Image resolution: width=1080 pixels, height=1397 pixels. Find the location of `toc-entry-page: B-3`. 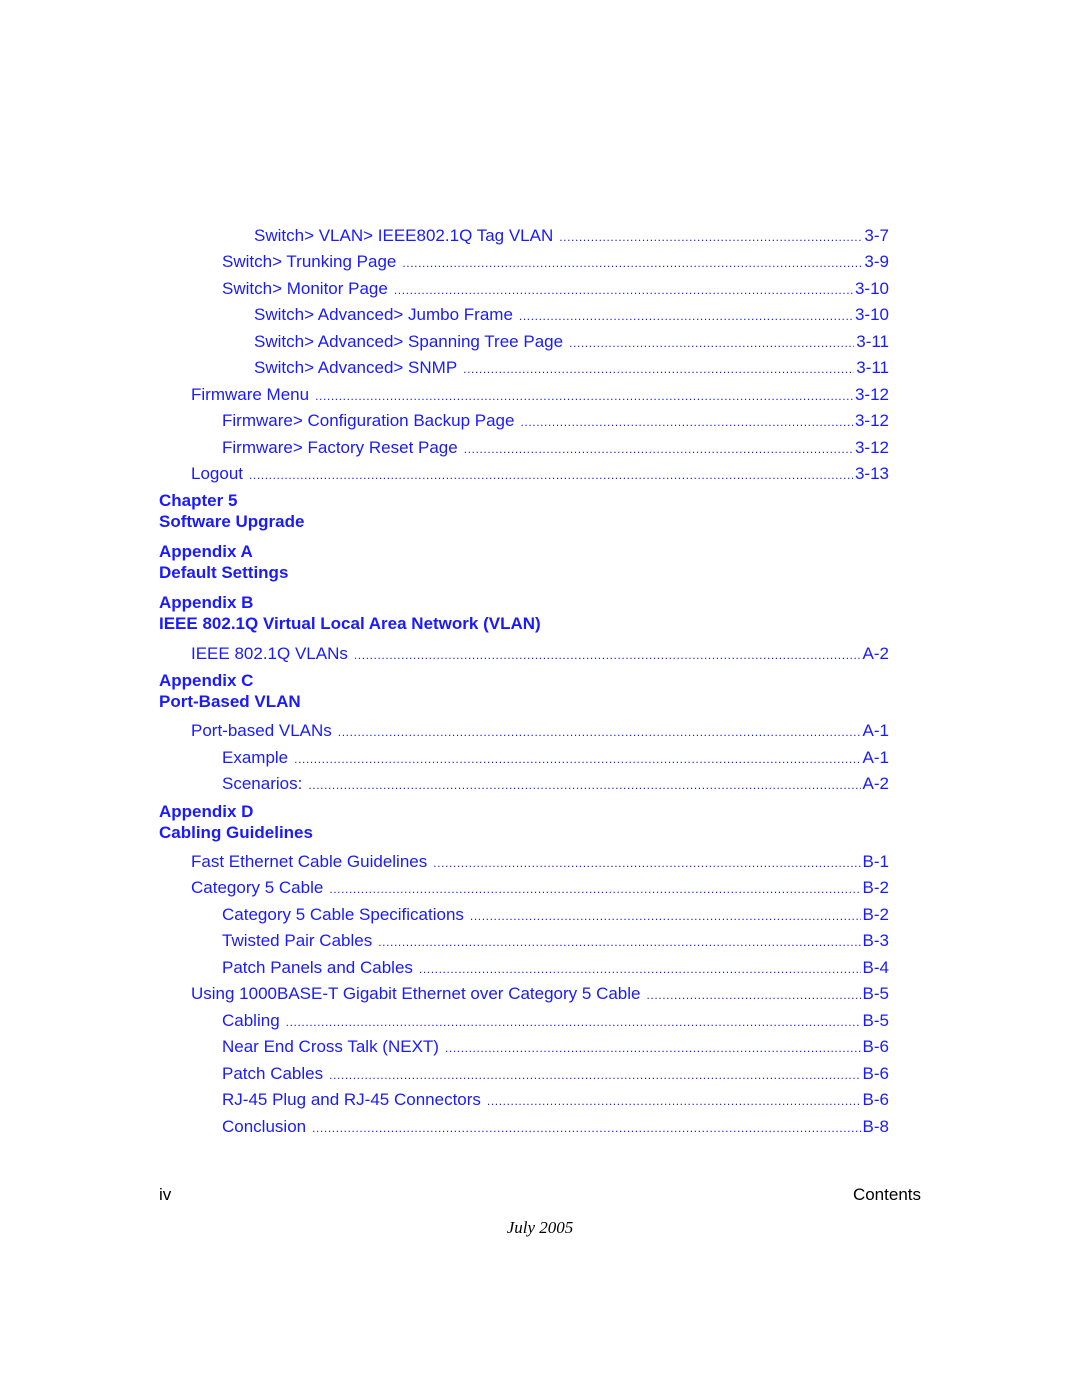

toc-entry-page: B-3 is located at coordinates (875, 940).